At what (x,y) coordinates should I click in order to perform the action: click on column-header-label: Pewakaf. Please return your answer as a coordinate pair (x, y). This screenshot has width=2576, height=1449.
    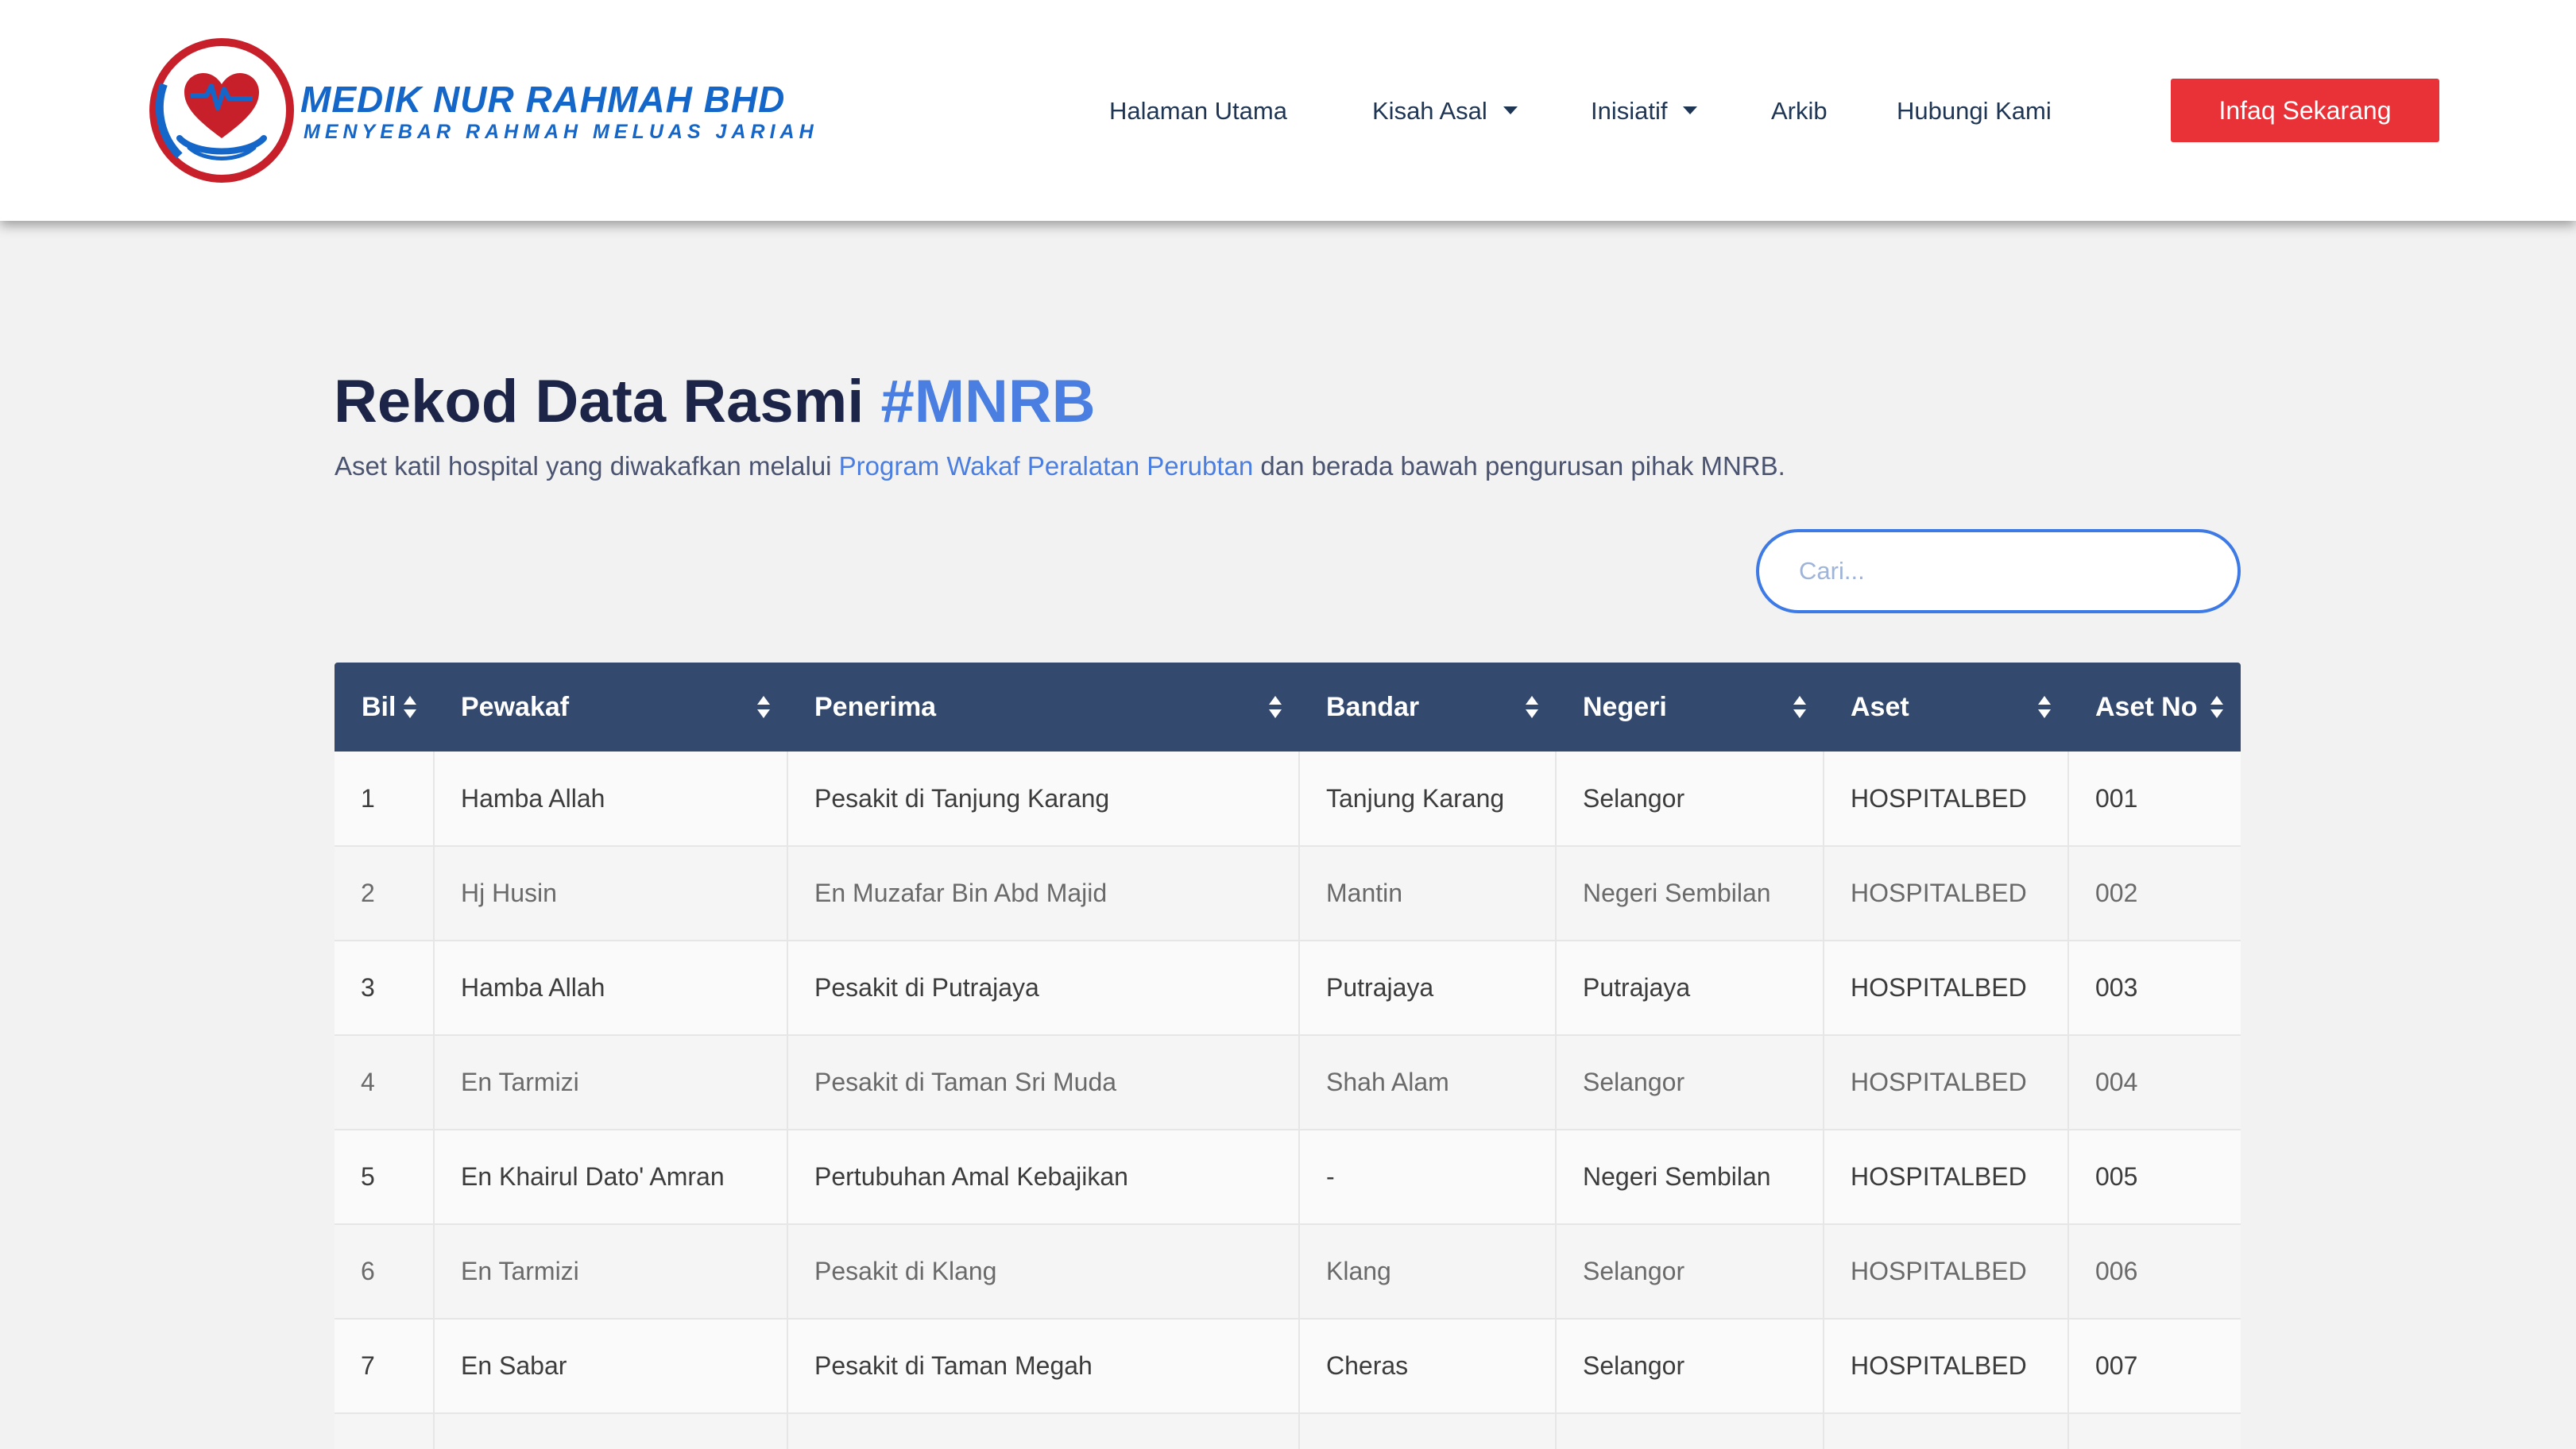
    Looking at the image, I should click on (515, 706).